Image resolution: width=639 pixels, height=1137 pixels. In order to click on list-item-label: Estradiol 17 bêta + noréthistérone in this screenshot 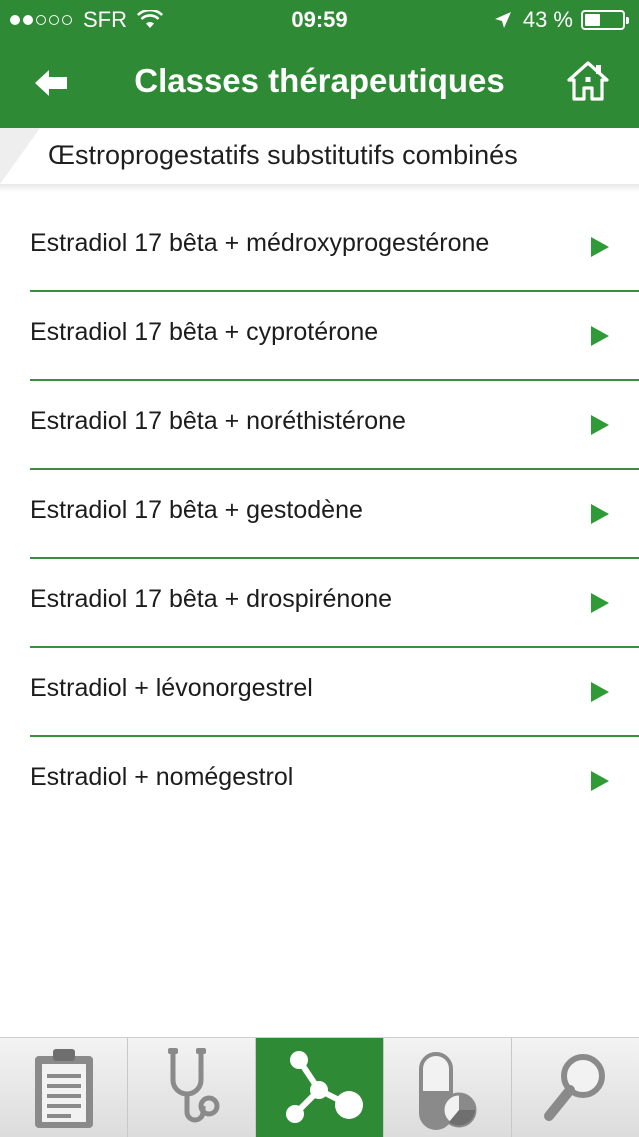, I will do `click(218, 421)`.